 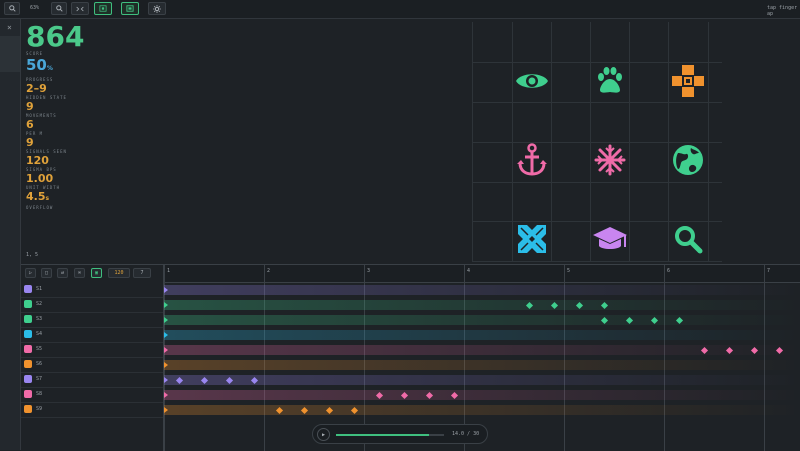 What do you see at coordinates (39, 379) in the screenshot?
I see `track-name: S7` at bounding box center [39, 379].